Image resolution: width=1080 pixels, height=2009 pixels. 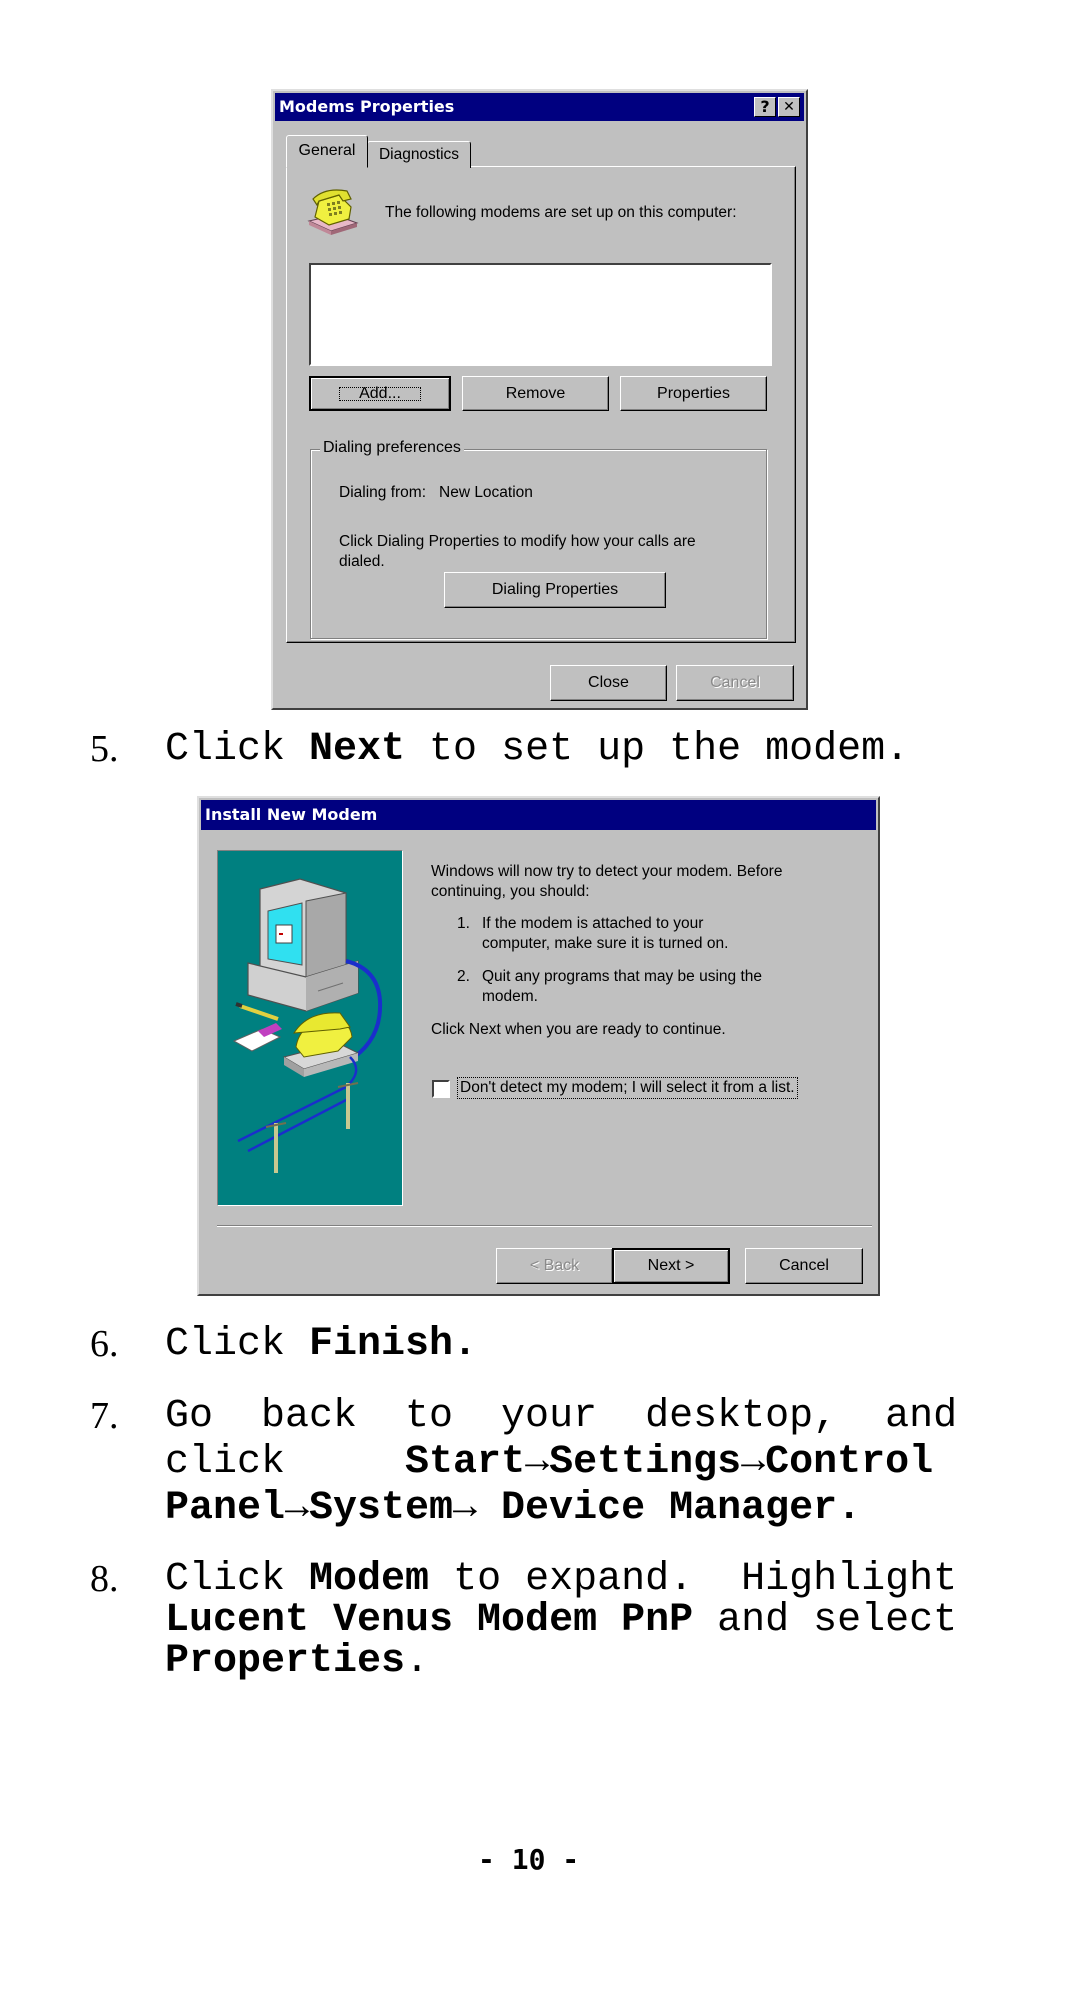 I want to click on step-7-number: 7., so click(x=104, y=1416).